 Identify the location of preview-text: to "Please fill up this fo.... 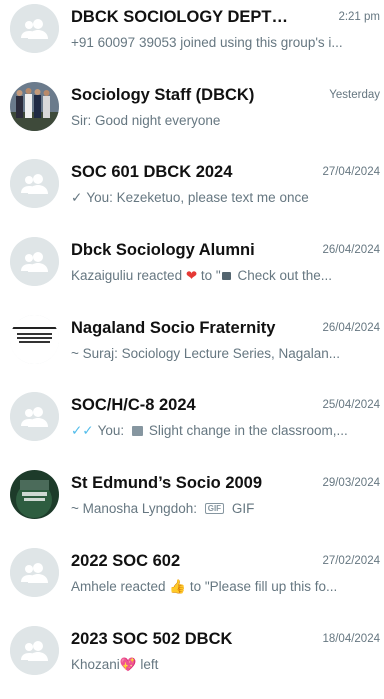
(261, 586).